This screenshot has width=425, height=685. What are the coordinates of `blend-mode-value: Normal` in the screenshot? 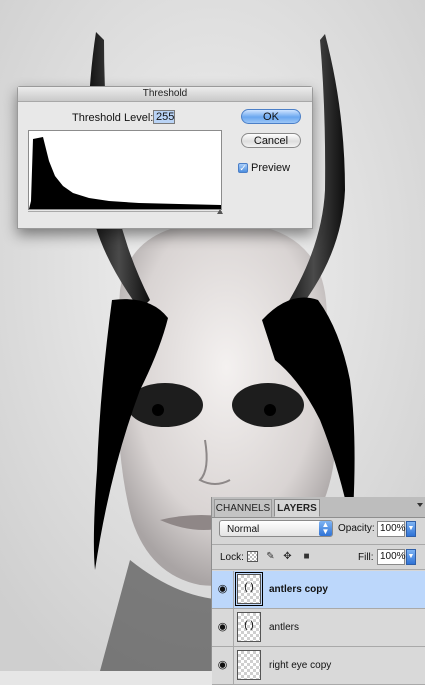 It's located at (243, 529).